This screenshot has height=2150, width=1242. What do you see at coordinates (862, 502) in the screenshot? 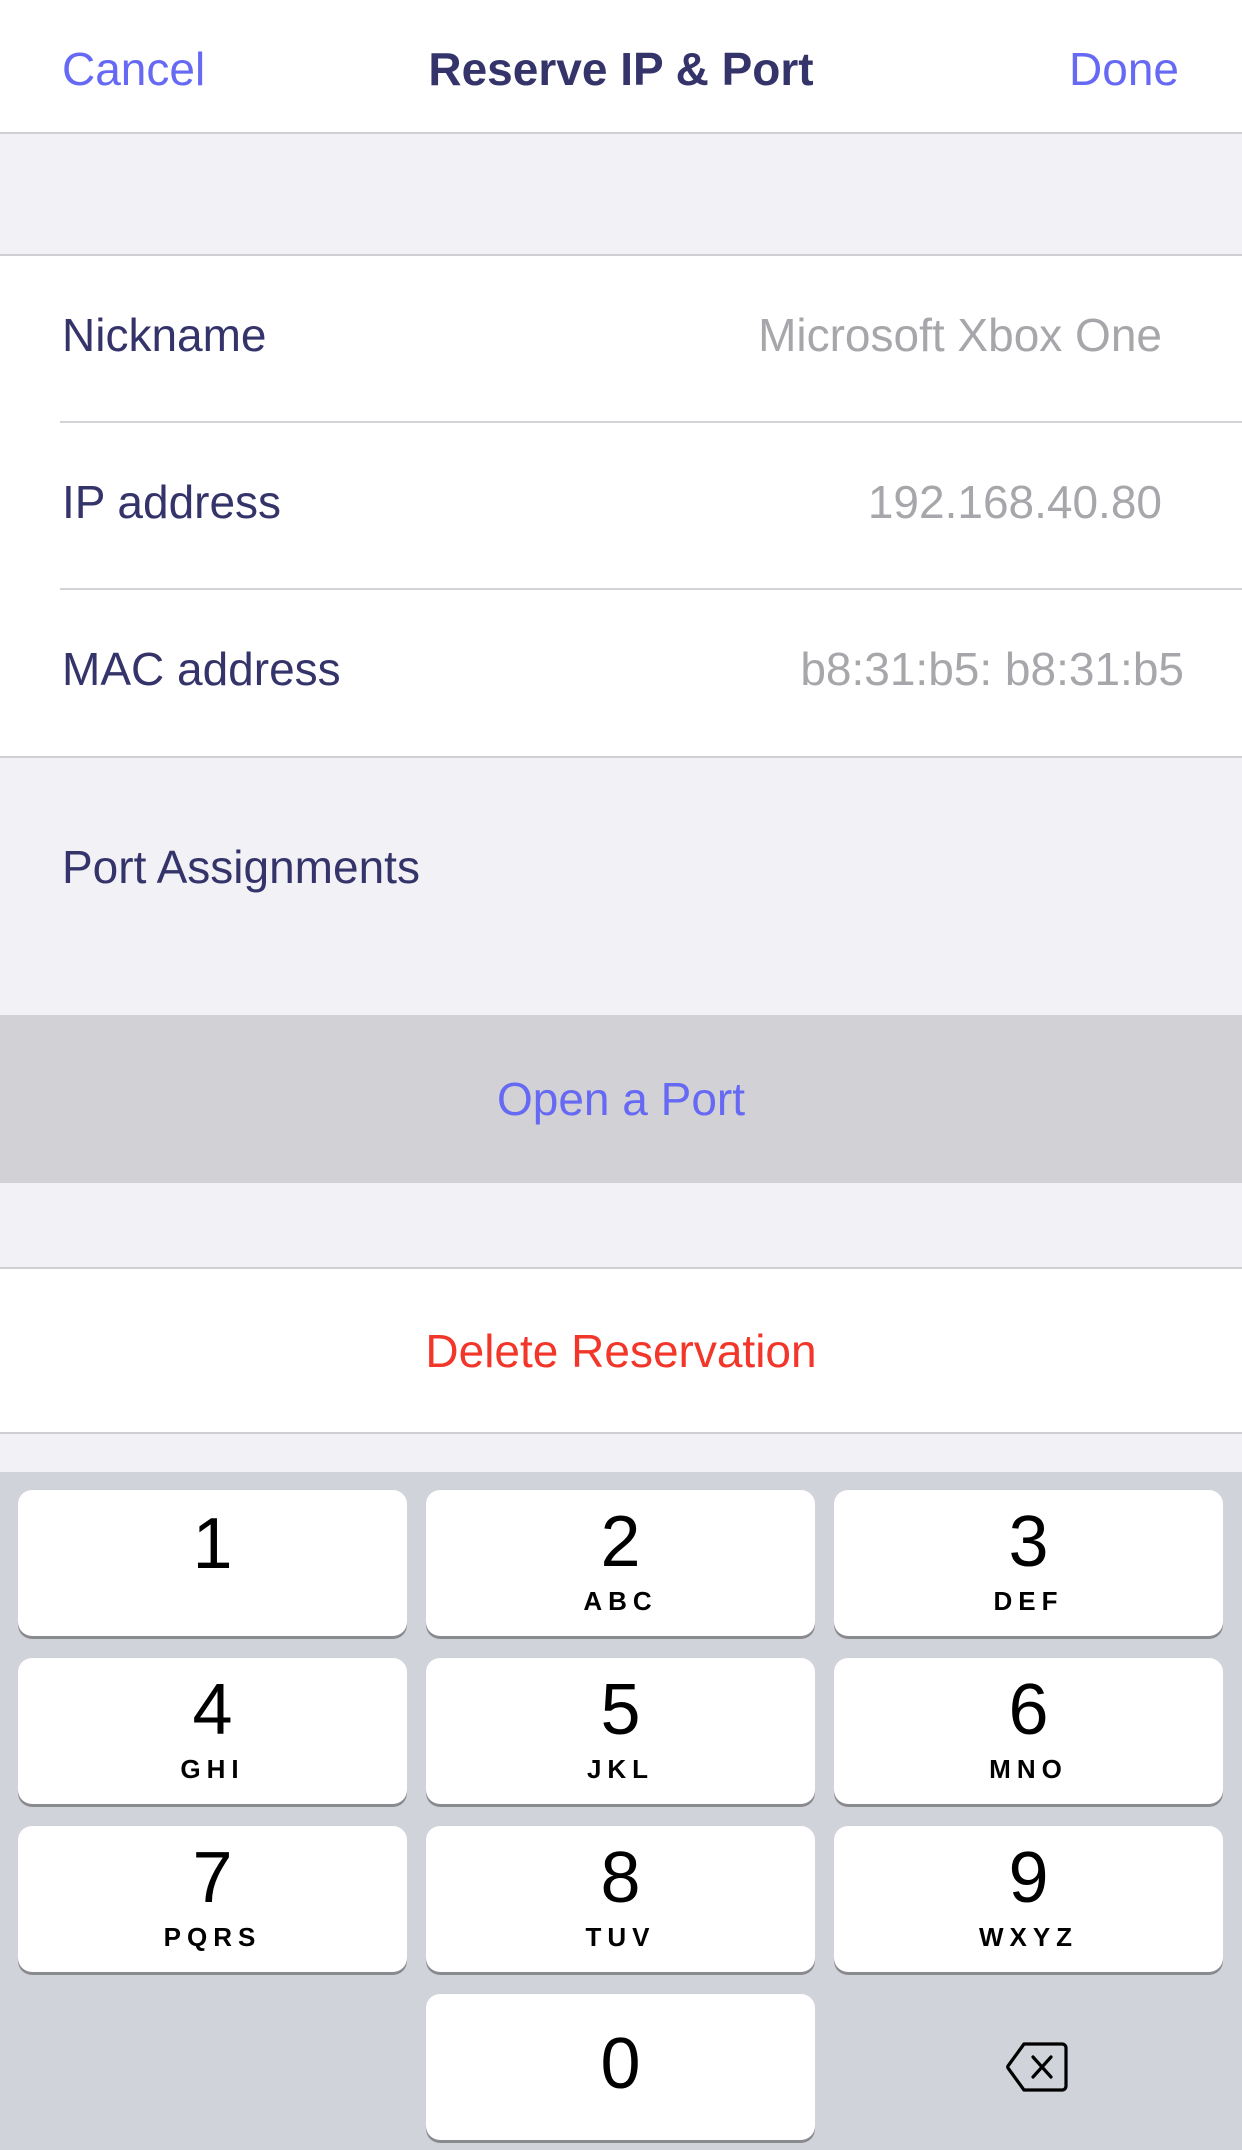
I see `ip-address-field` at bounding box center [862, 502].